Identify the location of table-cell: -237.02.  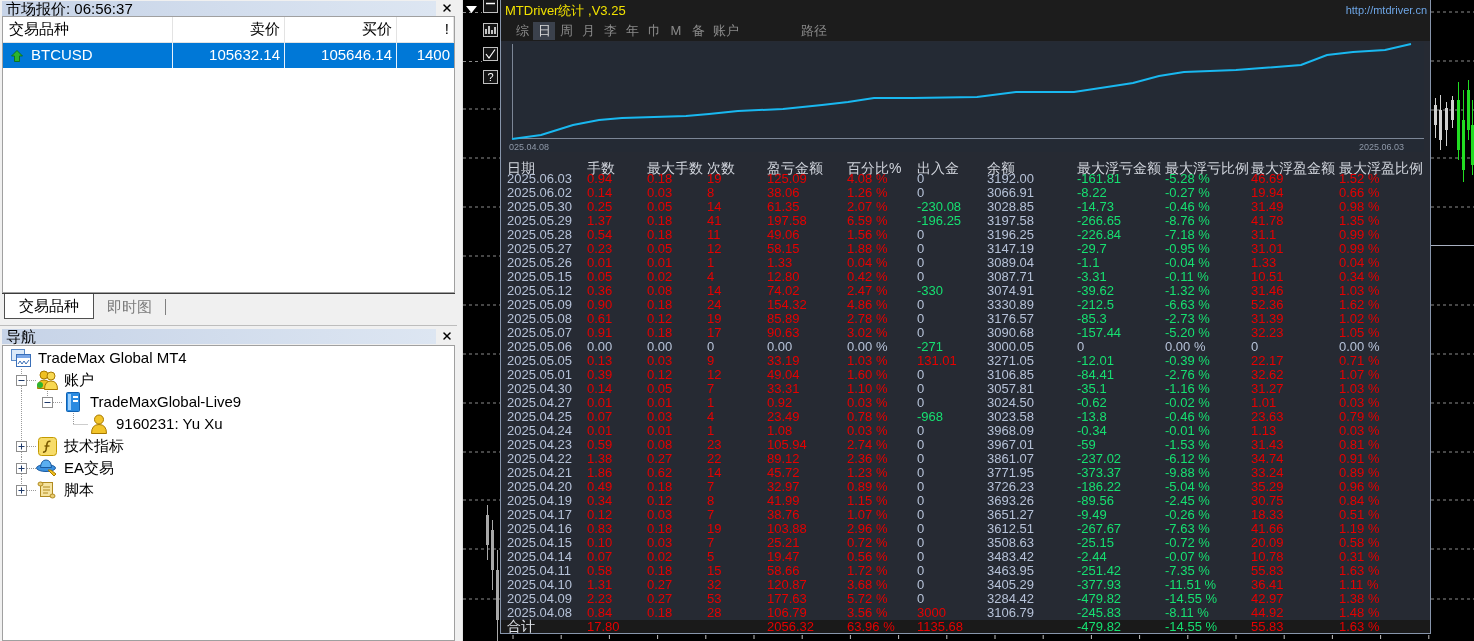
(1099, 458).